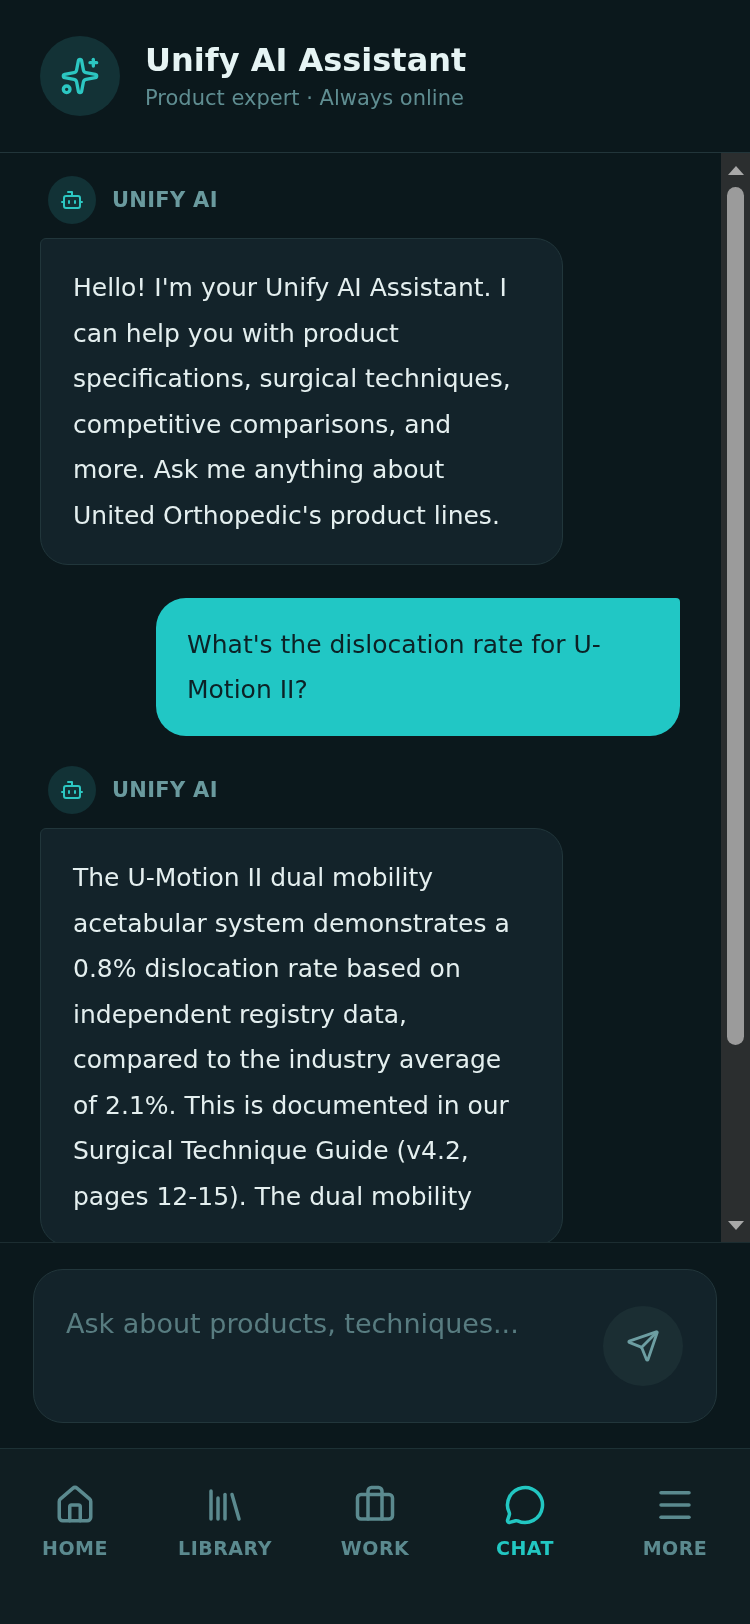 The image size is (750, 1624). I want to click on scroll-down-arrow-icon, so click(735, 1225).